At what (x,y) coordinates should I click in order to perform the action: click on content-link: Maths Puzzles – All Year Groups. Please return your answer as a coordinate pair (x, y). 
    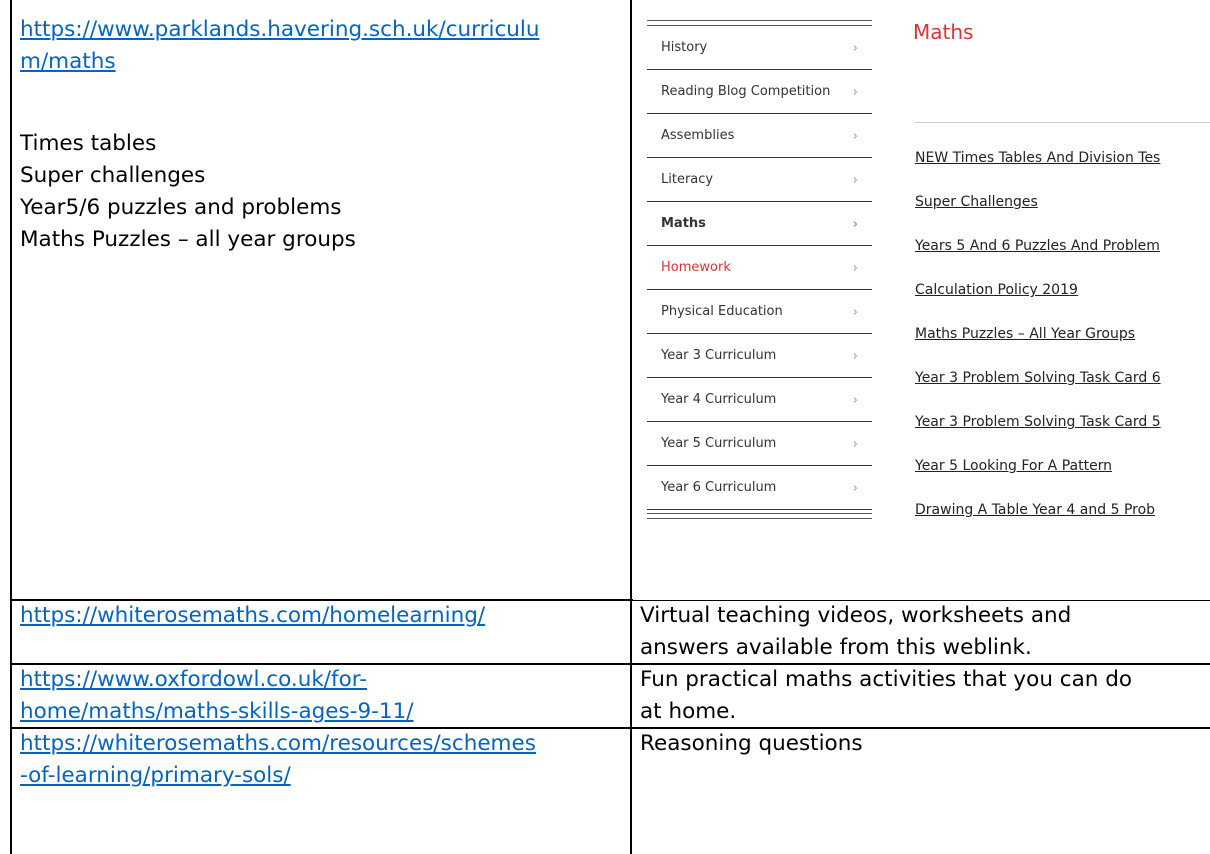
    Looking at the image, I should click on (1025, 334).